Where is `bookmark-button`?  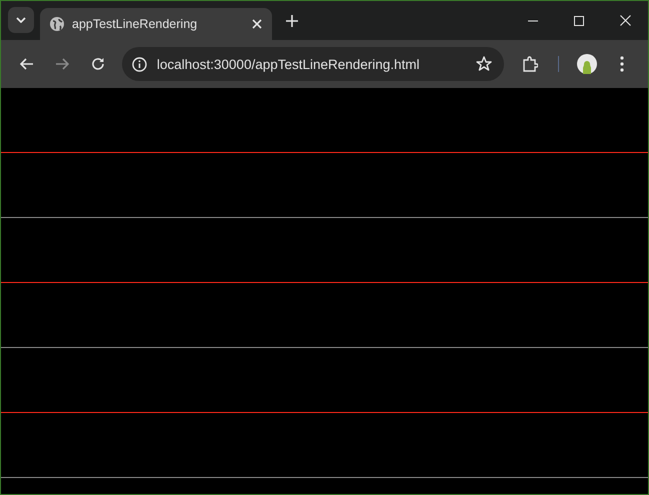 bookmark-button is located at coordinates (484, 64).